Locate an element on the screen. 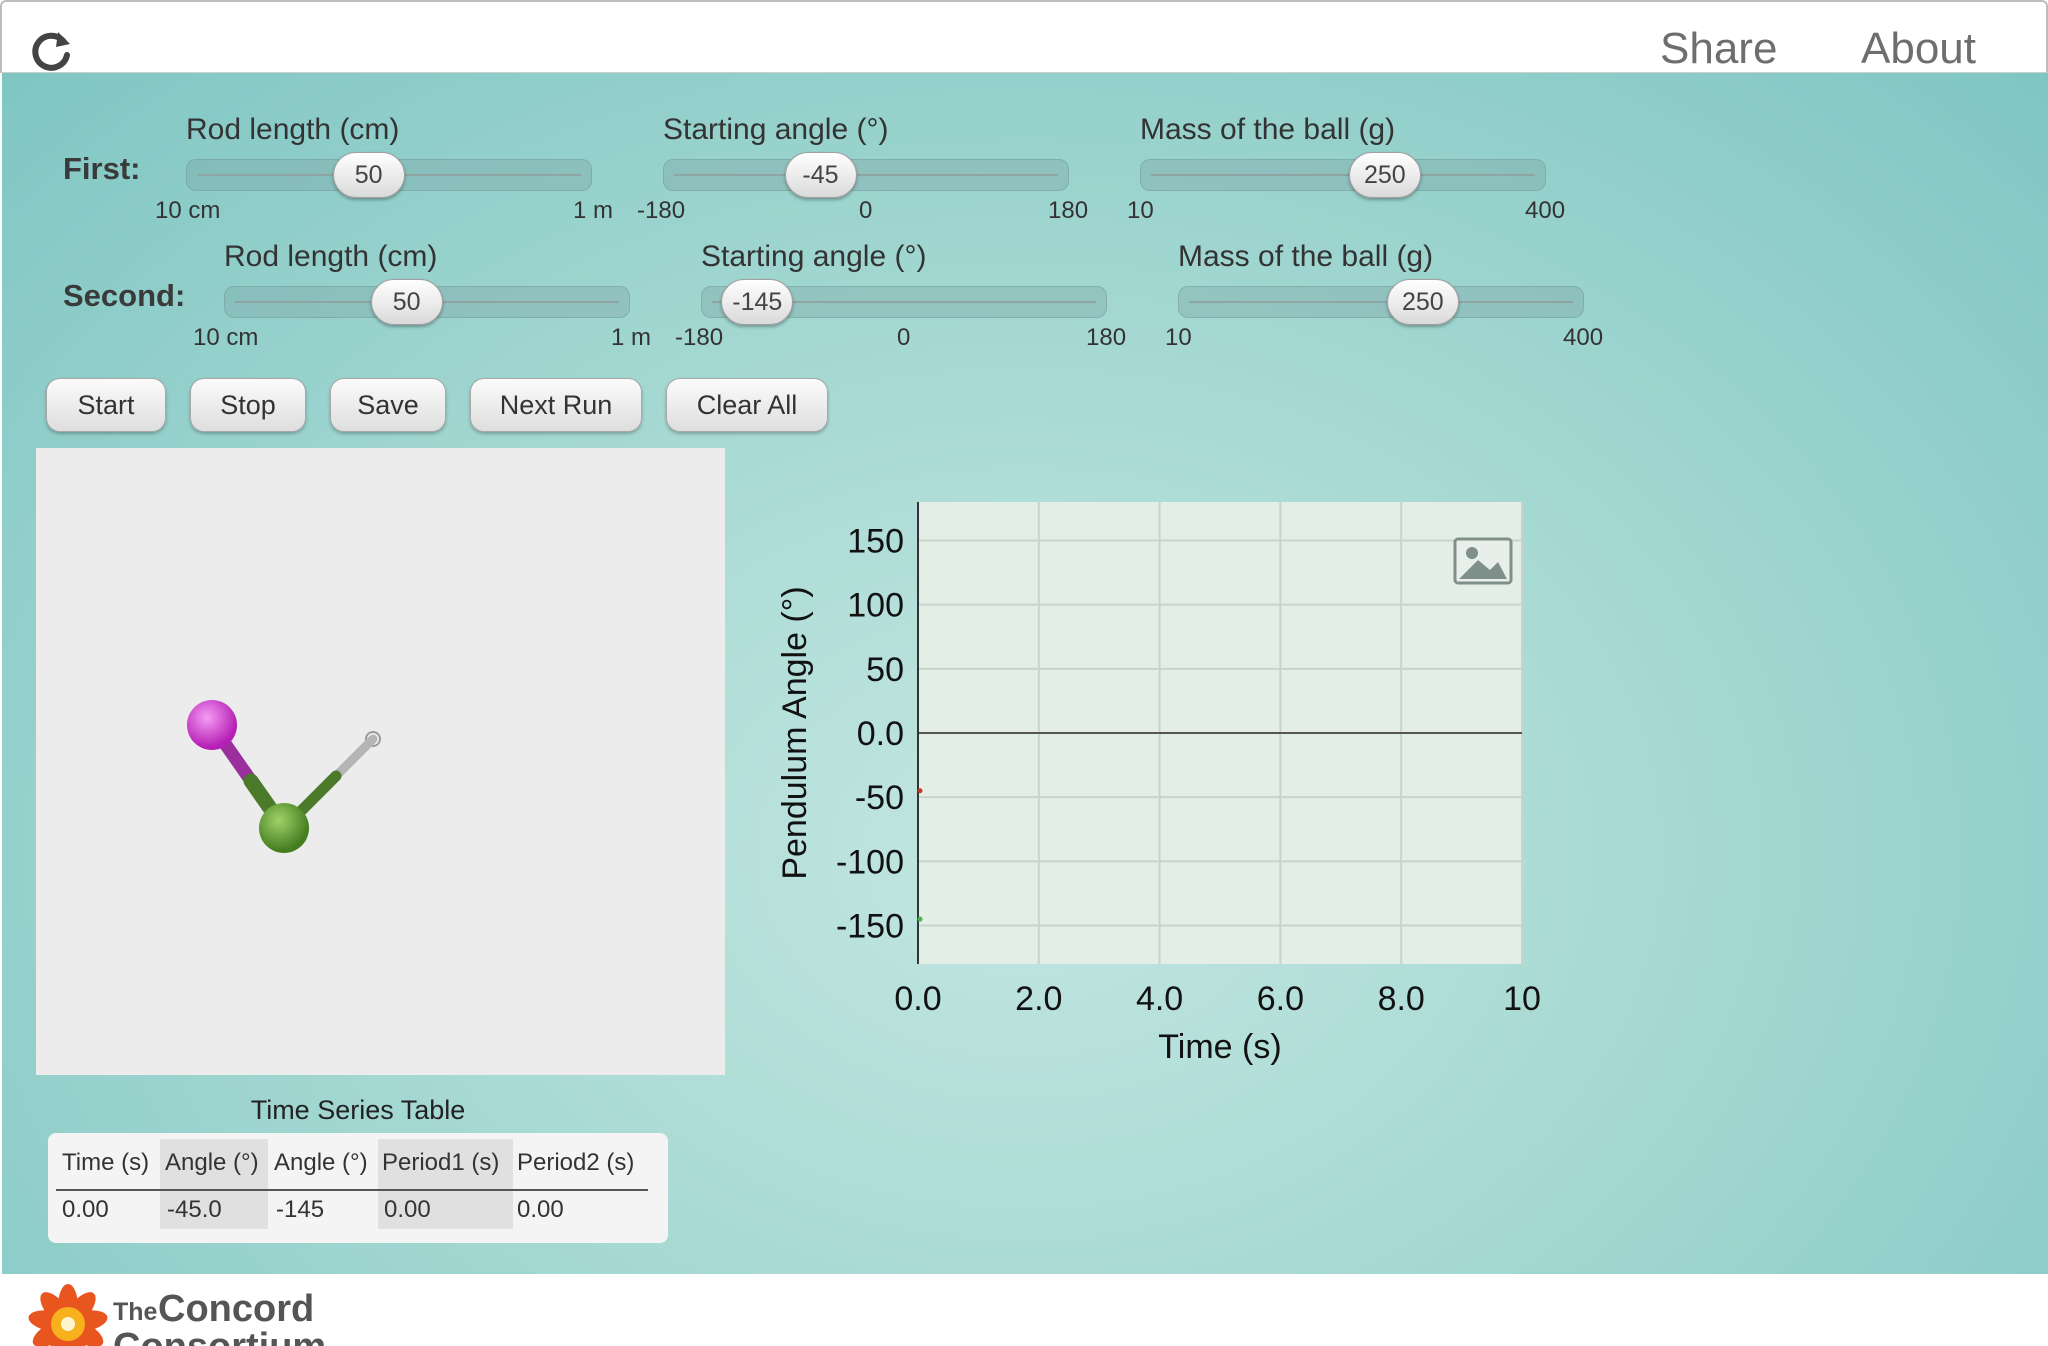  logo-text-small: The is located at coordinates (135, 1312).